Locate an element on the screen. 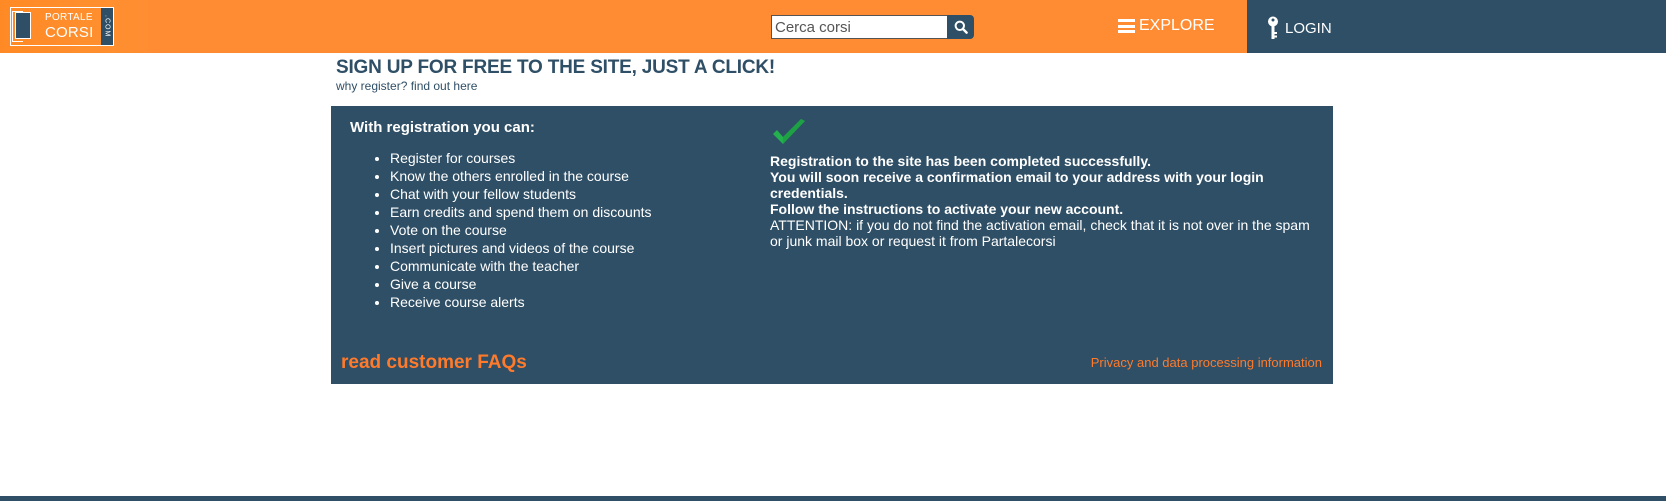  search-bar is located at coordinates (872, 27).